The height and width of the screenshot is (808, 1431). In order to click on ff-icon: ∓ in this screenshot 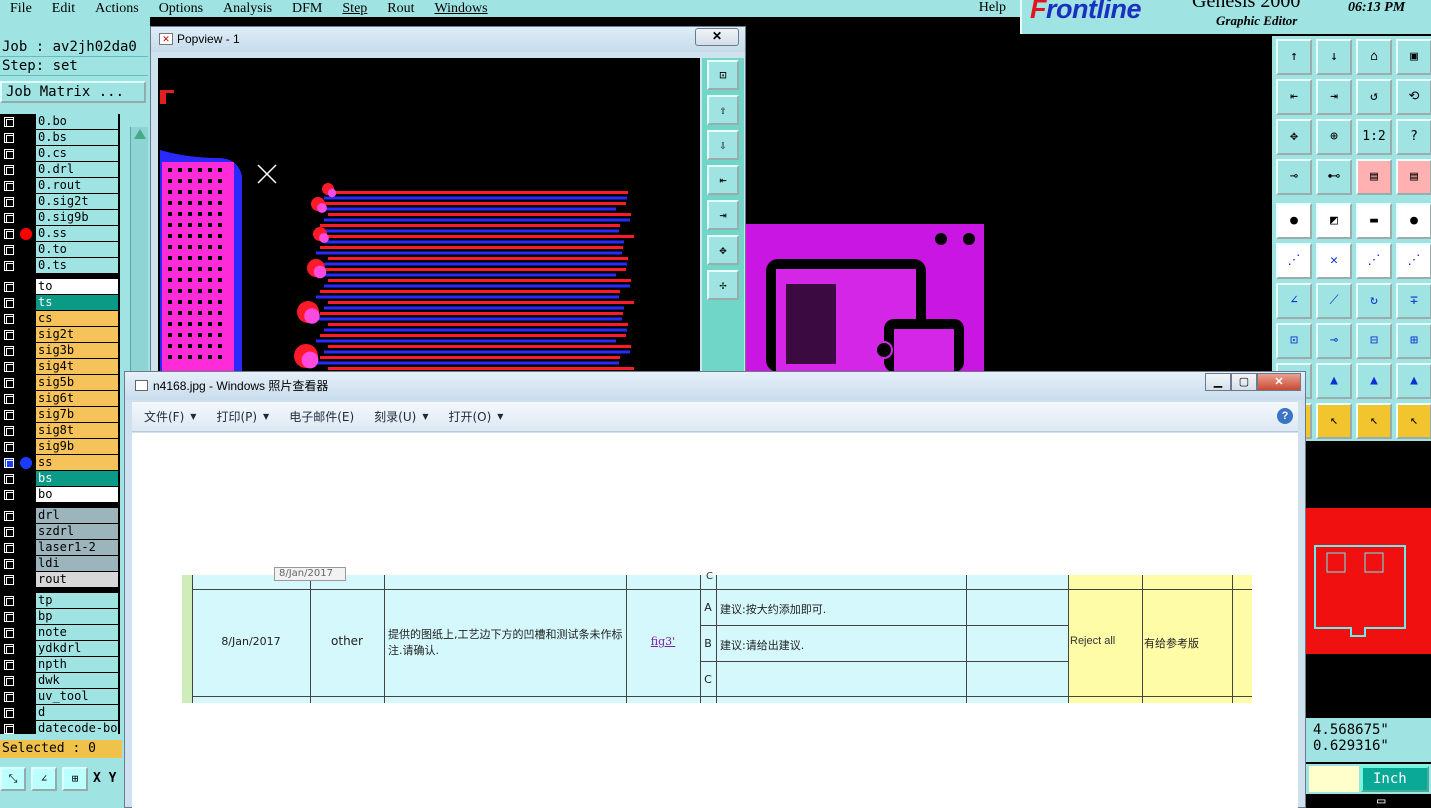, I will do `click(1413, 301)`.